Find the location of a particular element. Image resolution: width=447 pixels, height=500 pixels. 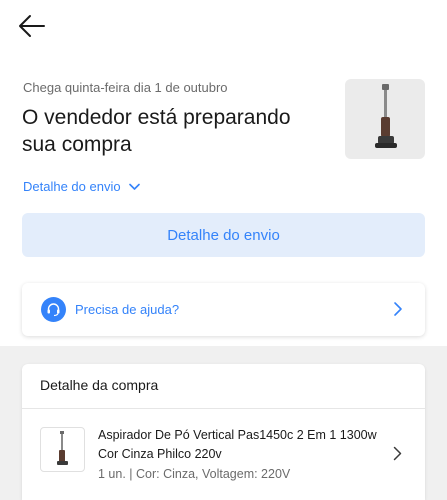

product-thumbnail is located at coordinates (385, 119).